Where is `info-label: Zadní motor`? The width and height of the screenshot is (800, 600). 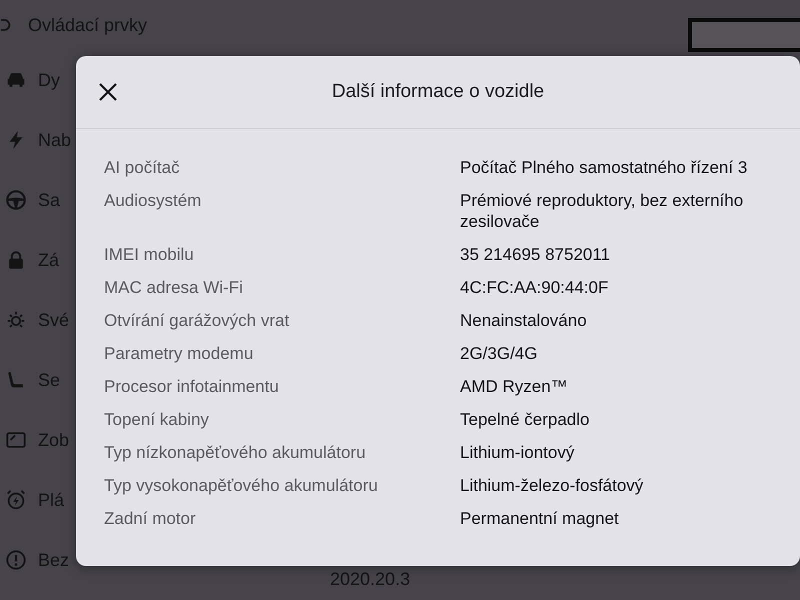 info-label: Zadní motor is located at coordinates (150, 518).